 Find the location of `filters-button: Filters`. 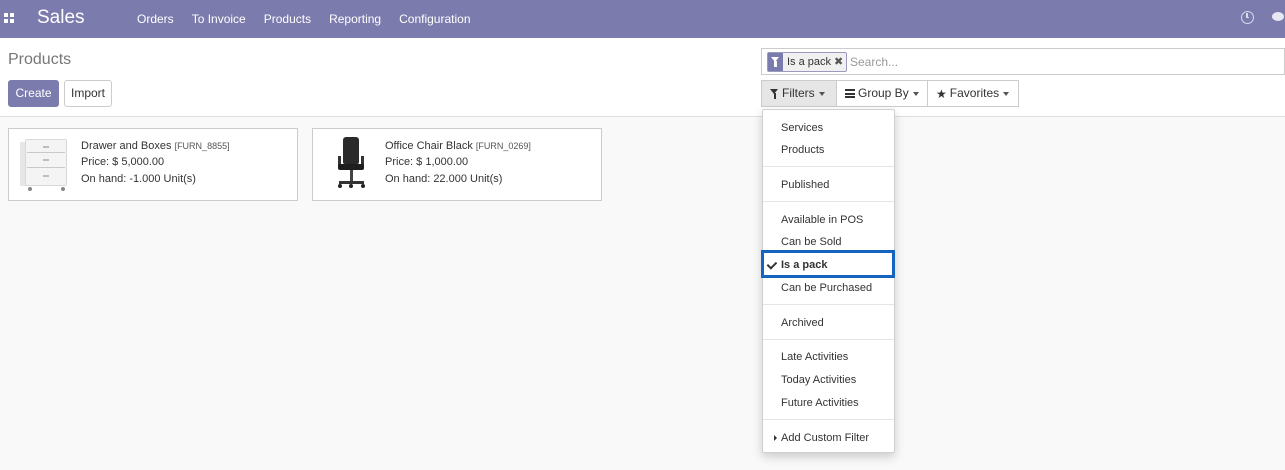

filters-button: Filters is located at coordinates (799, 93).